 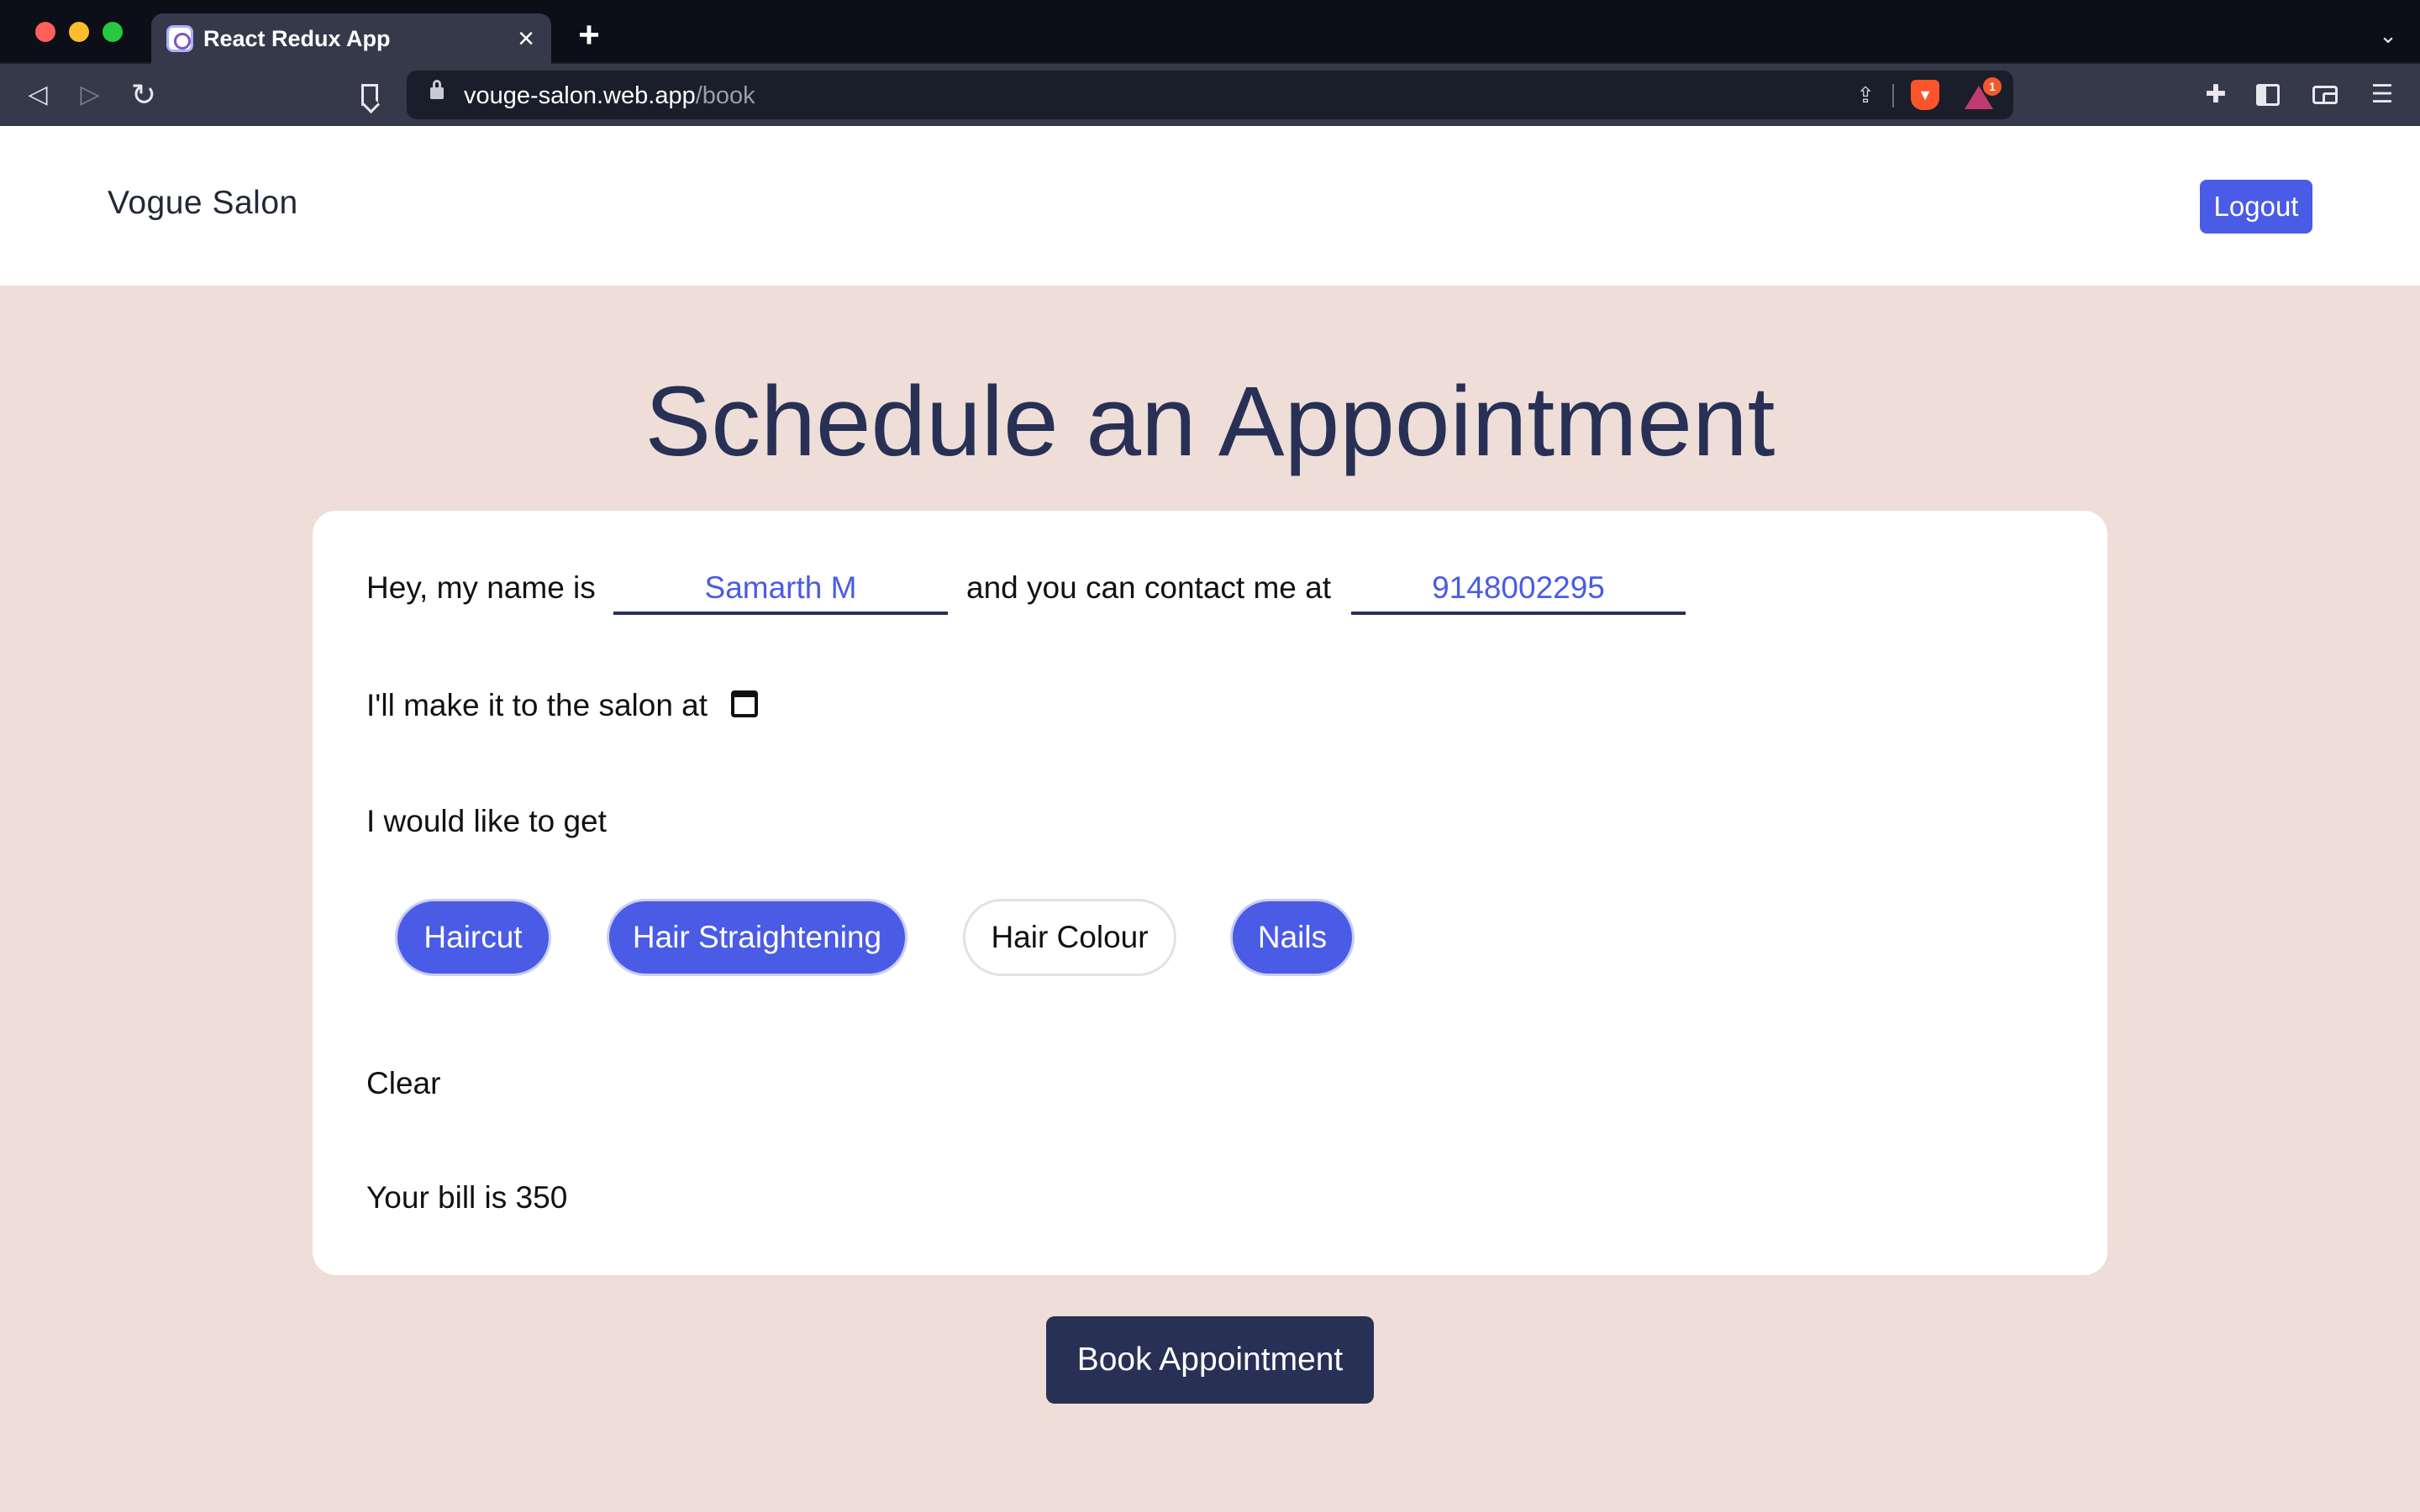 What do you see at coordinates (297, 38) in the screenshot?
I see `tab-title: React Redux App` at bounding box center [297, 38].